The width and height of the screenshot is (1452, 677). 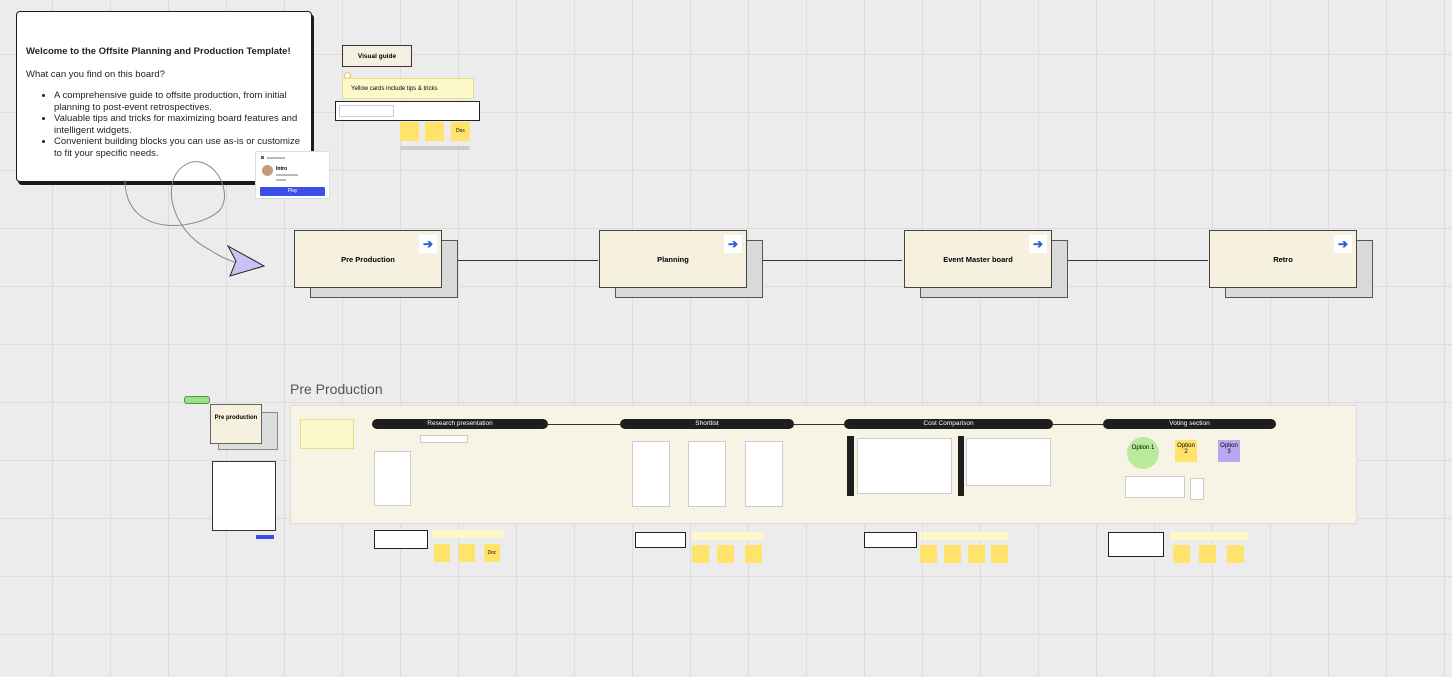 What do you see at coordinates (986, 264) in the screenshot?
I see `stage-card-event-master-board: Event Master board ➔` at bounding box center [986, 264].